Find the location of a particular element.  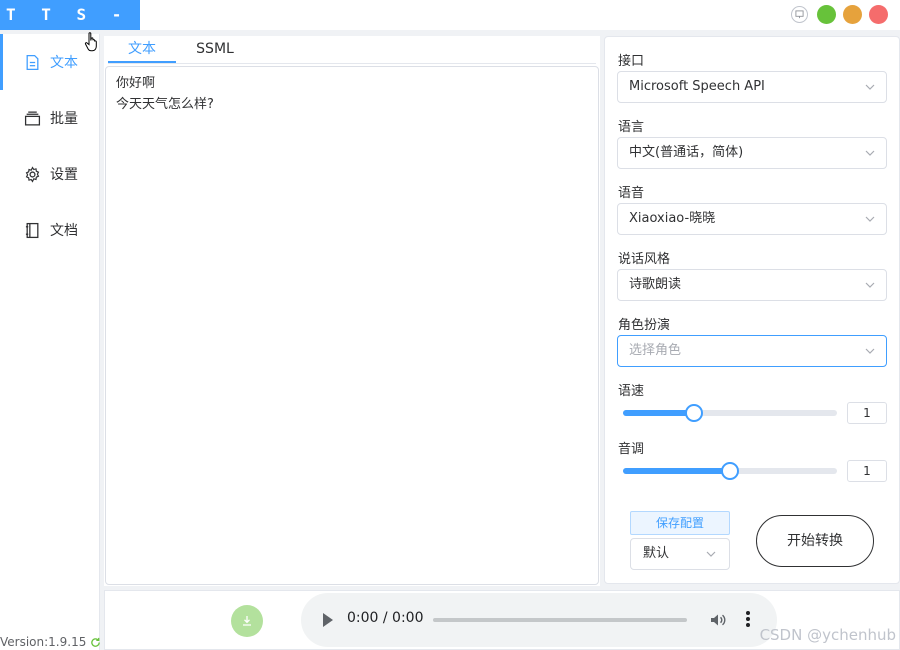

close-button is located at coordinates (878, 14).